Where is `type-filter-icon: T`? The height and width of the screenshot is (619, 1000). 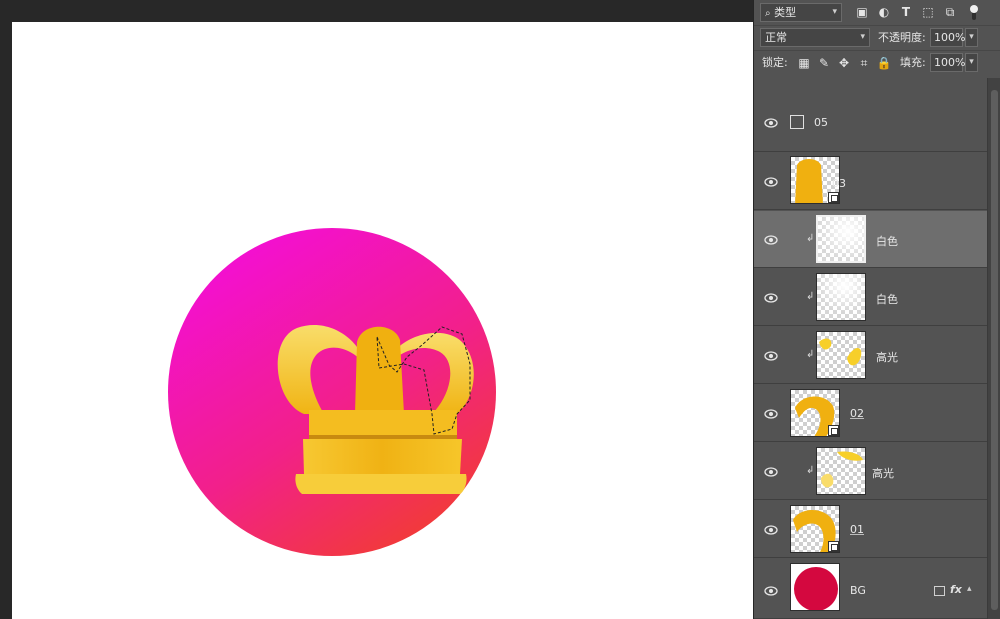
type-filter-icon: T is located at coordinates (906, 12).